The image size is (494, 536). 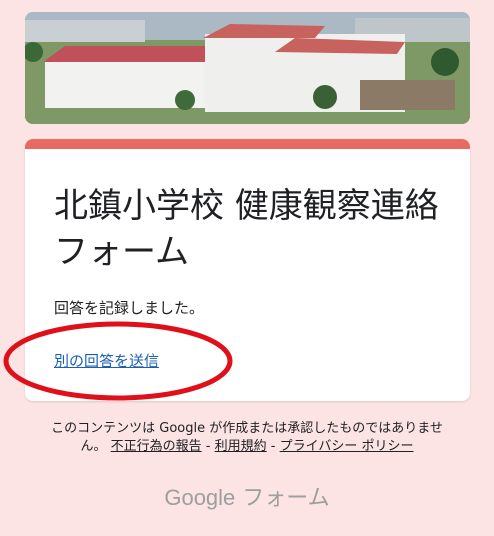 I want to click on confirmation-message: 回答を記録しました。, so click(x=129, y=308).